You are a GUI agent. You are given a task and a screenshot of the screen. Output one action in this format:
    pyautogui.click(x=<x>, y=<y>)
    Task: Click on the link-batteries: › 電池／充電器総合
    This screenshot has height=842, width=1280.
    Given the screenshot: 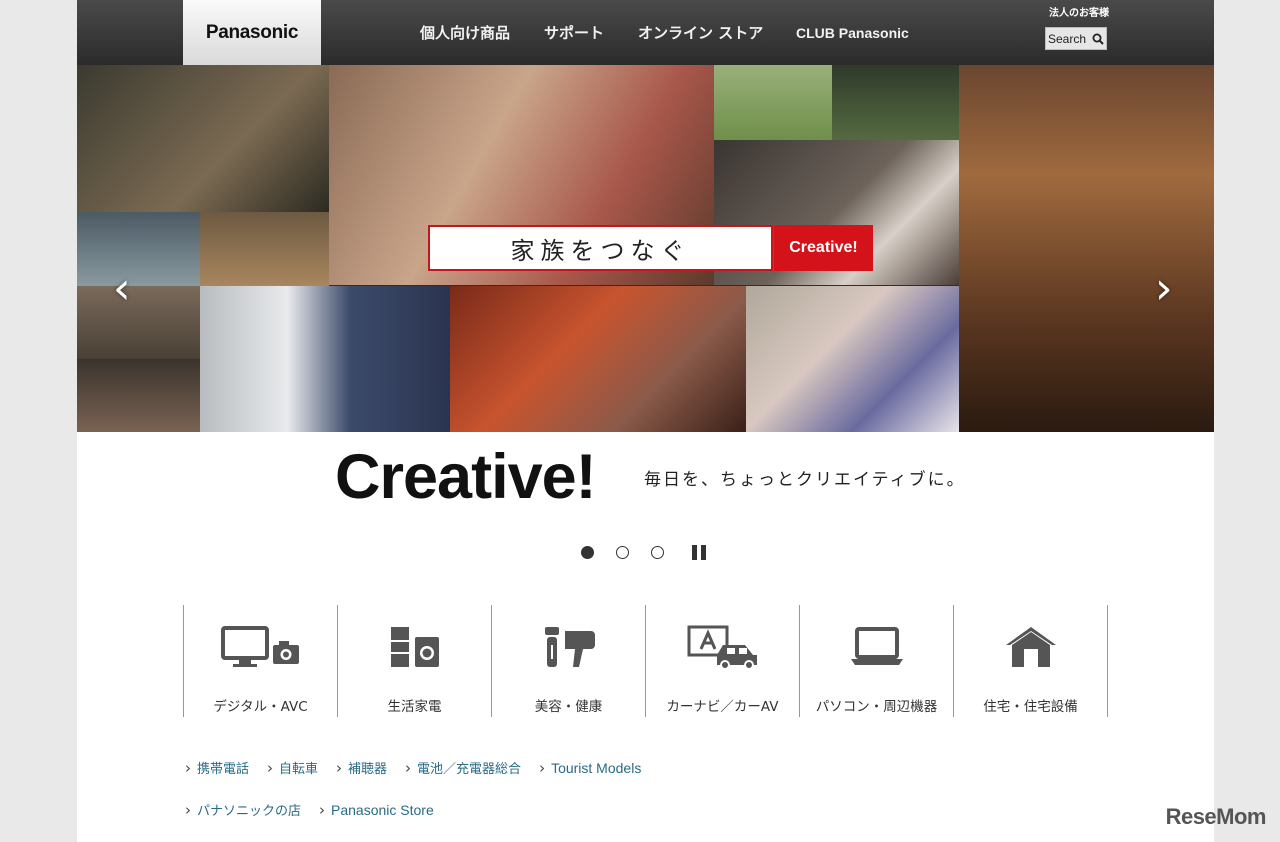 What is the action you would take?
    pyautogui.click(x=463, y=768)
    